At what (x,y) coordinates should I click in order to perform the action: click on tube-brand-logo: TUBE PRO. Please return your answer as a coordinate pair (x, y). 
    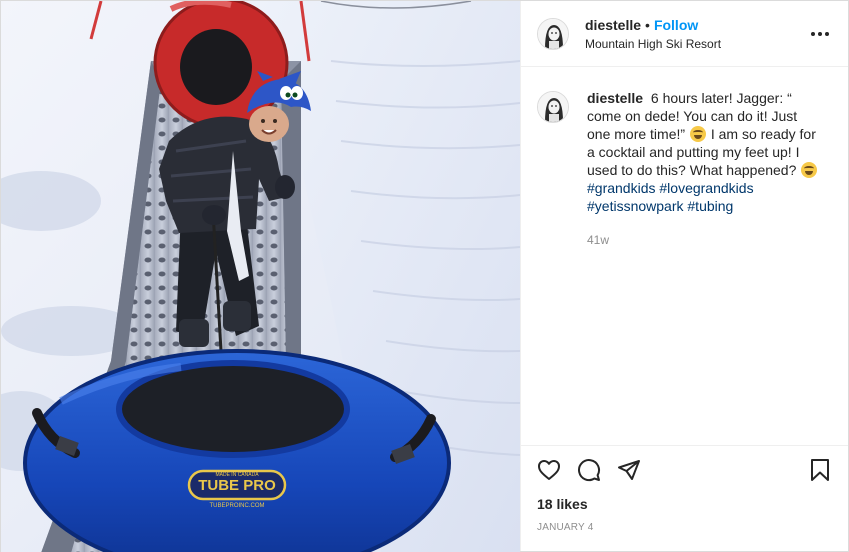
    Looking at the image, I should click on (237, 485).